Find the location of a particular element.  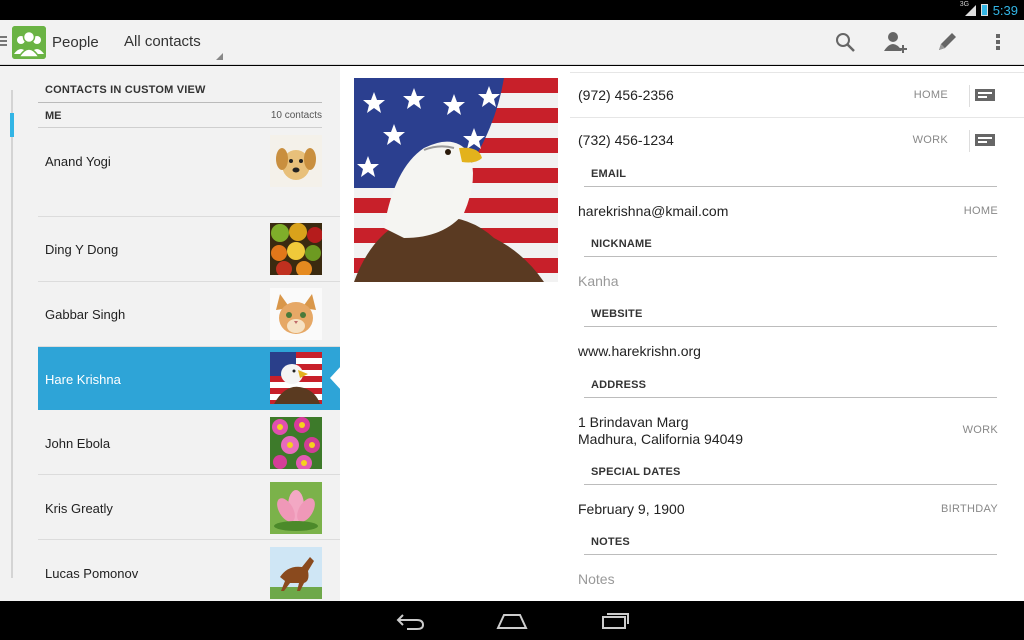

contact-photo-large is located at coordinates (456, 180).